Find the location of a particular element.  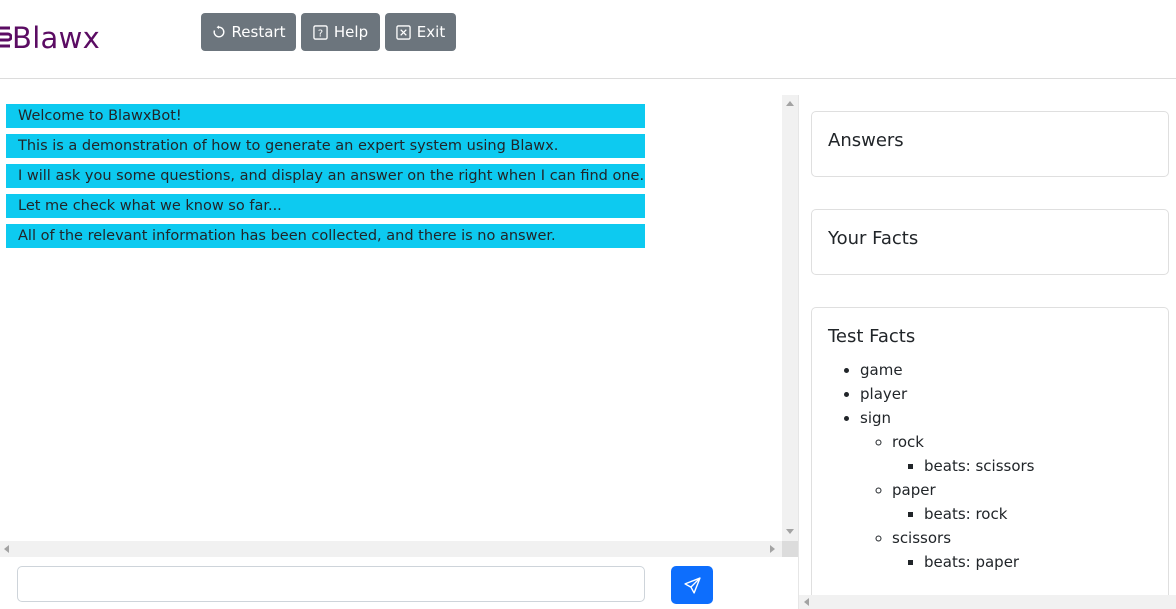

answers-card: Answers is located at coordinates (990, 144).